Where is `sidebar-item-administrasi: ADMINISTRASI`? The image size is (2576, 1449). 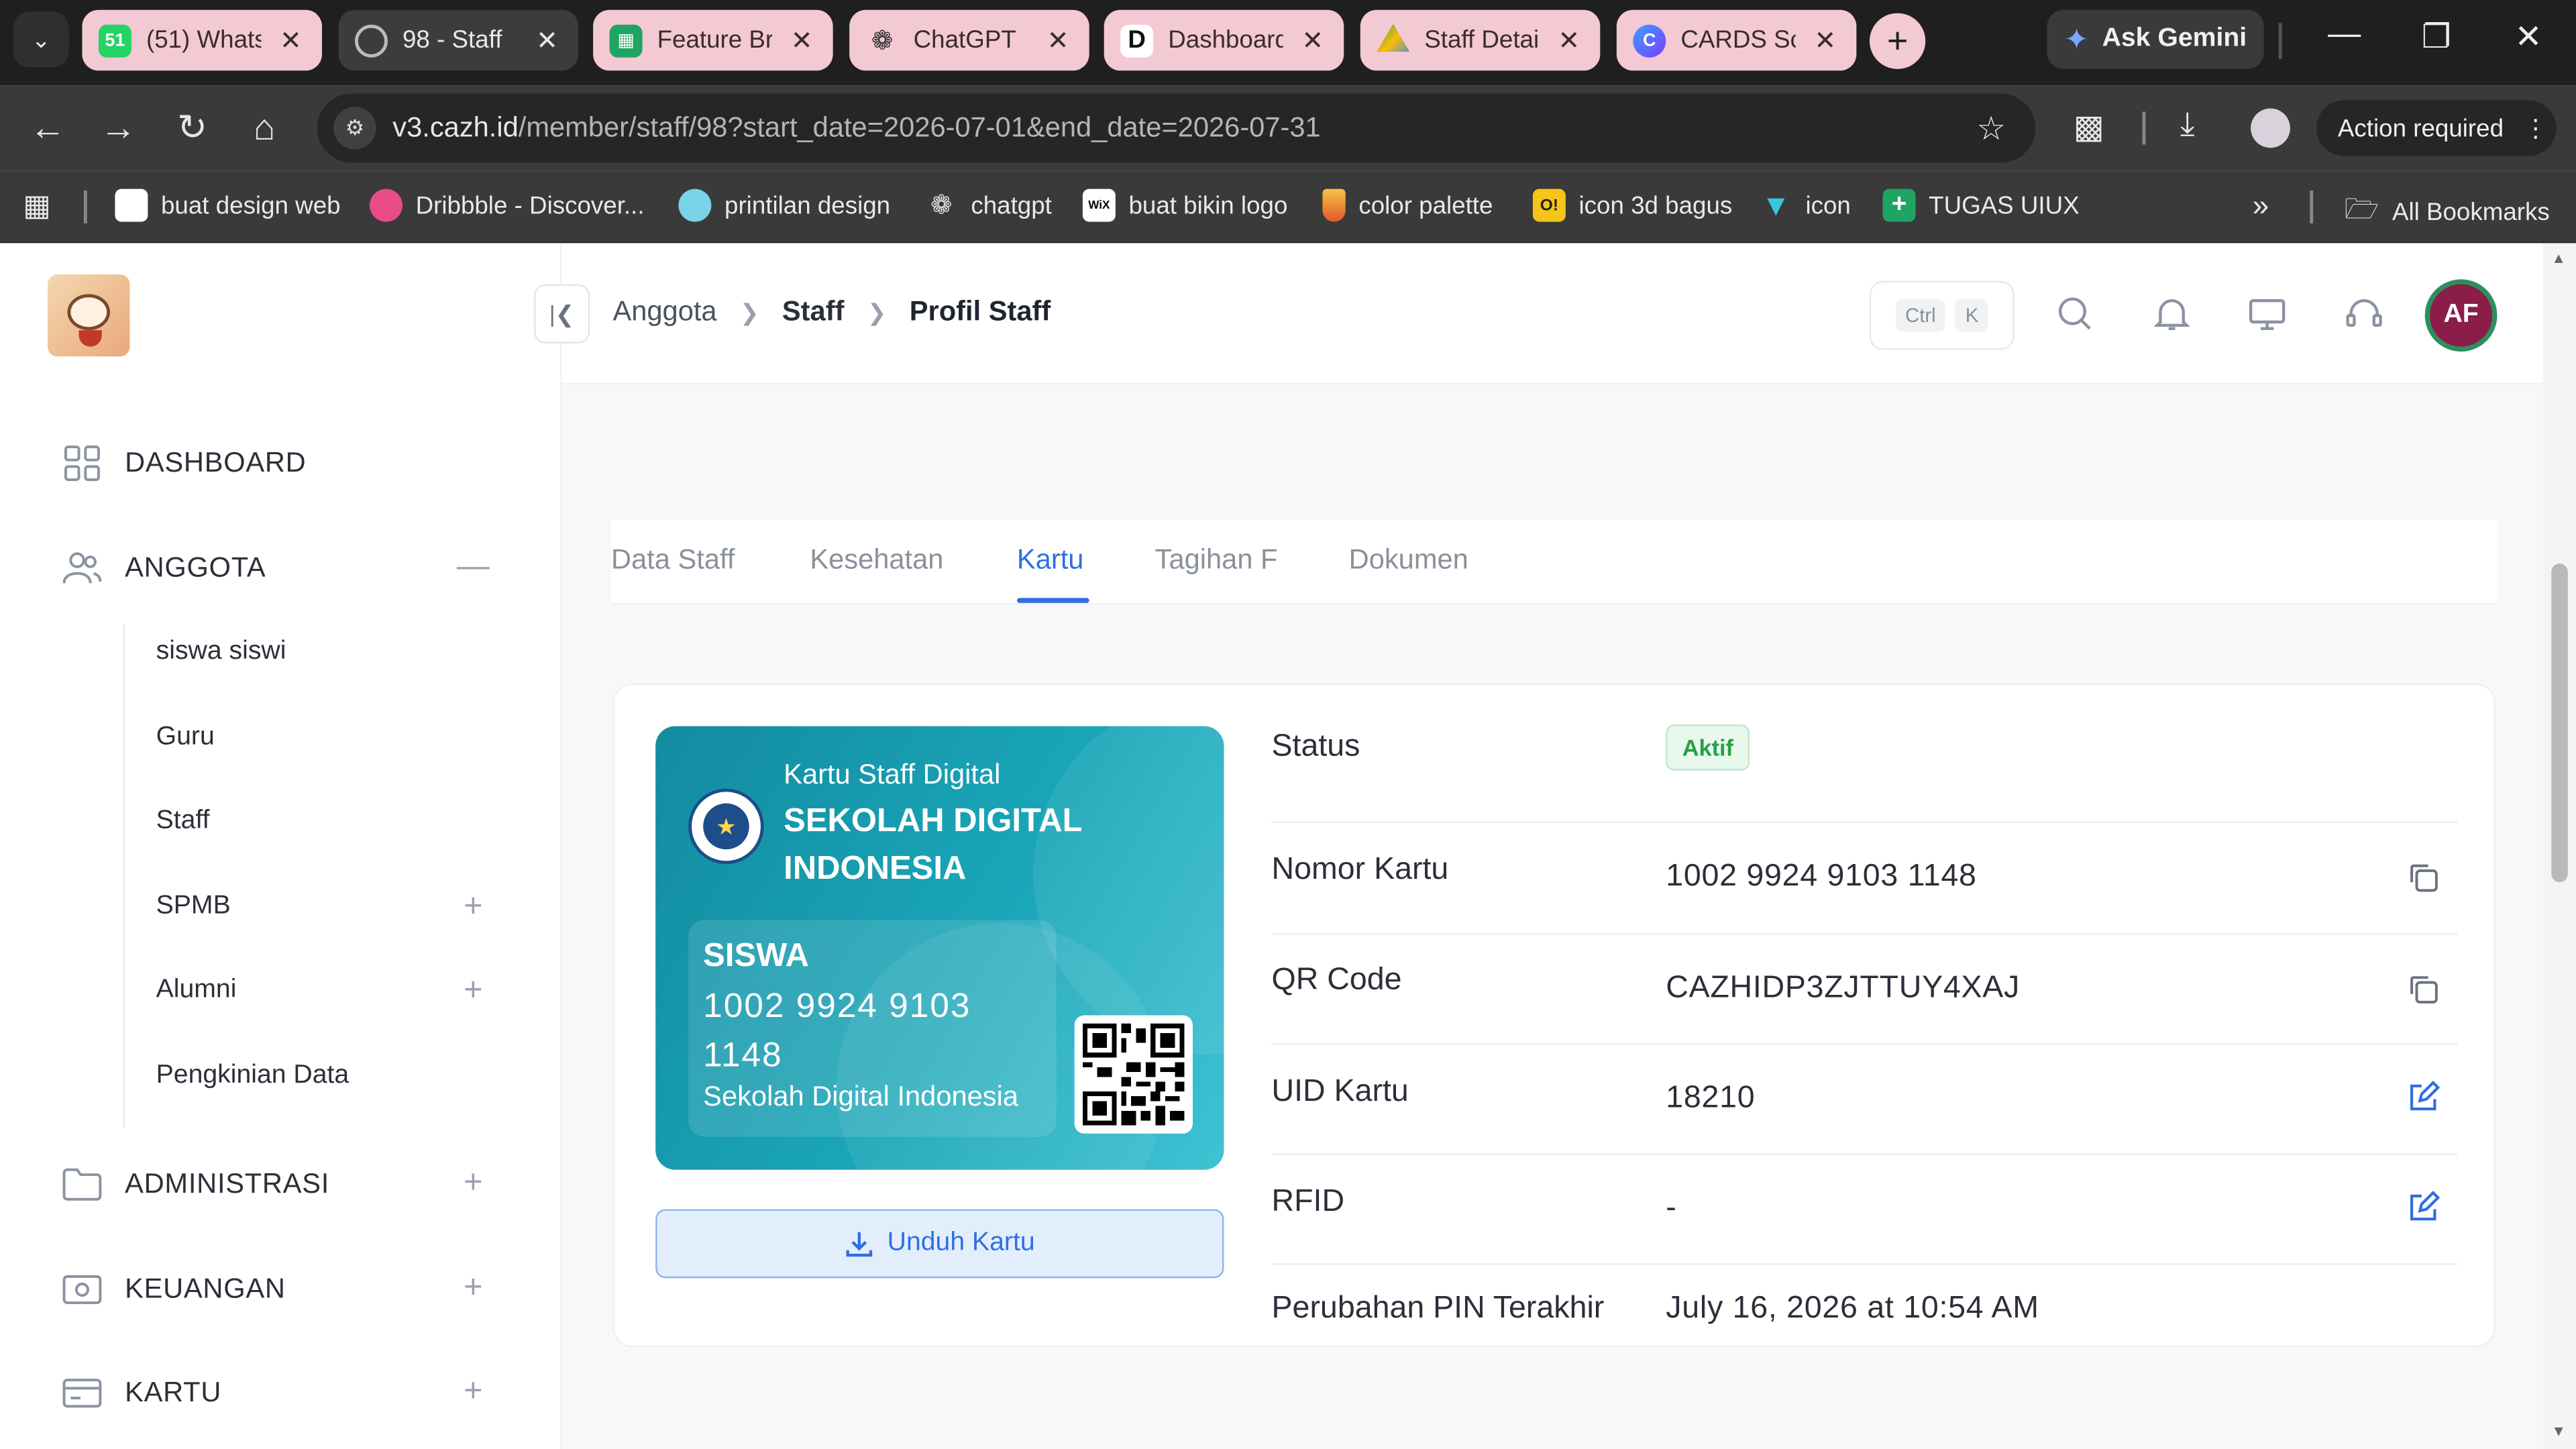 sidebar-item-administrasi: ADMINISTRASI is located at coordinates (195, 1184).